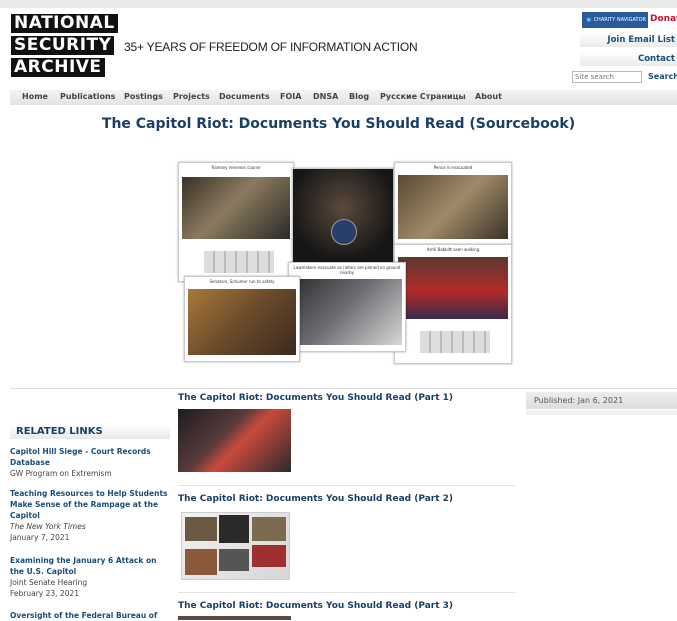 This screenshot has height=621, width=677. What do you see at coordinates (40, 537) in the screenshot?
I see `related-link-date: January 7, 2021` at bounding box center [40, 537].